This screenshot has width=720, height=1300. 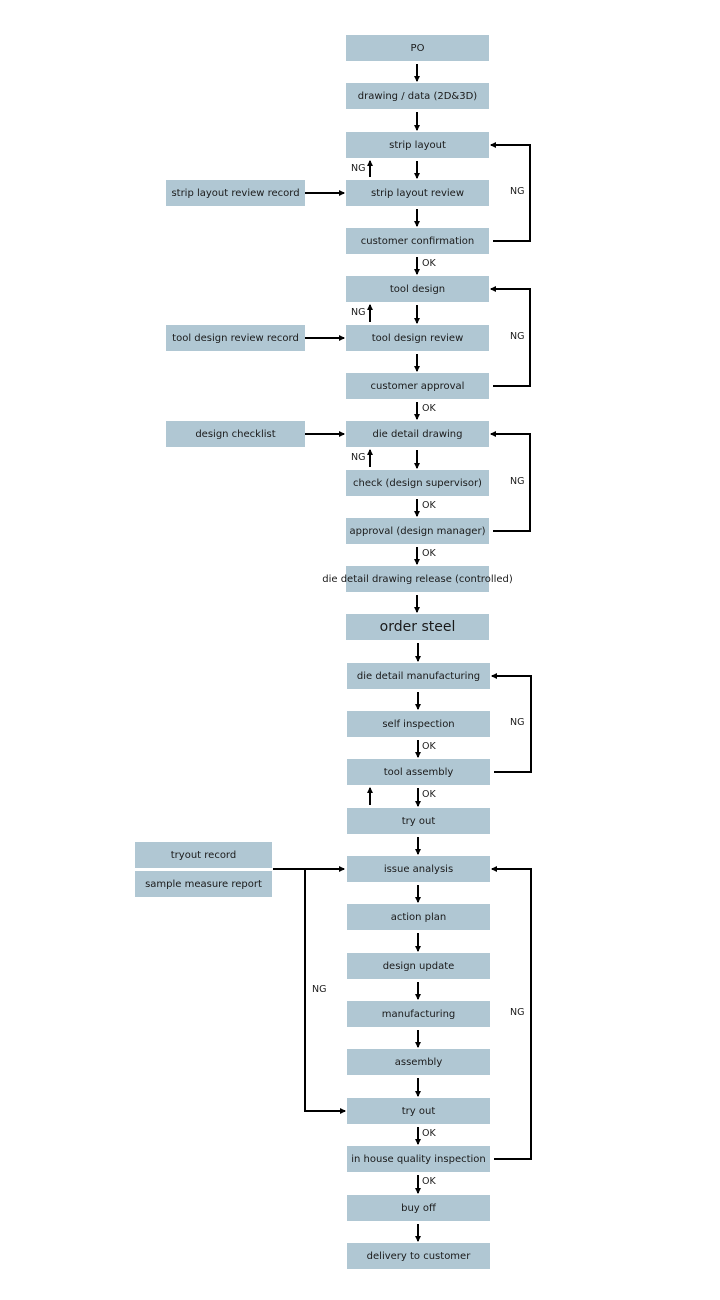 What do you see at coordinates (417, 579) in the screenshot?
I see `process-step-box: die detail drawing release (controlled)` at bounding box center [417, 579].